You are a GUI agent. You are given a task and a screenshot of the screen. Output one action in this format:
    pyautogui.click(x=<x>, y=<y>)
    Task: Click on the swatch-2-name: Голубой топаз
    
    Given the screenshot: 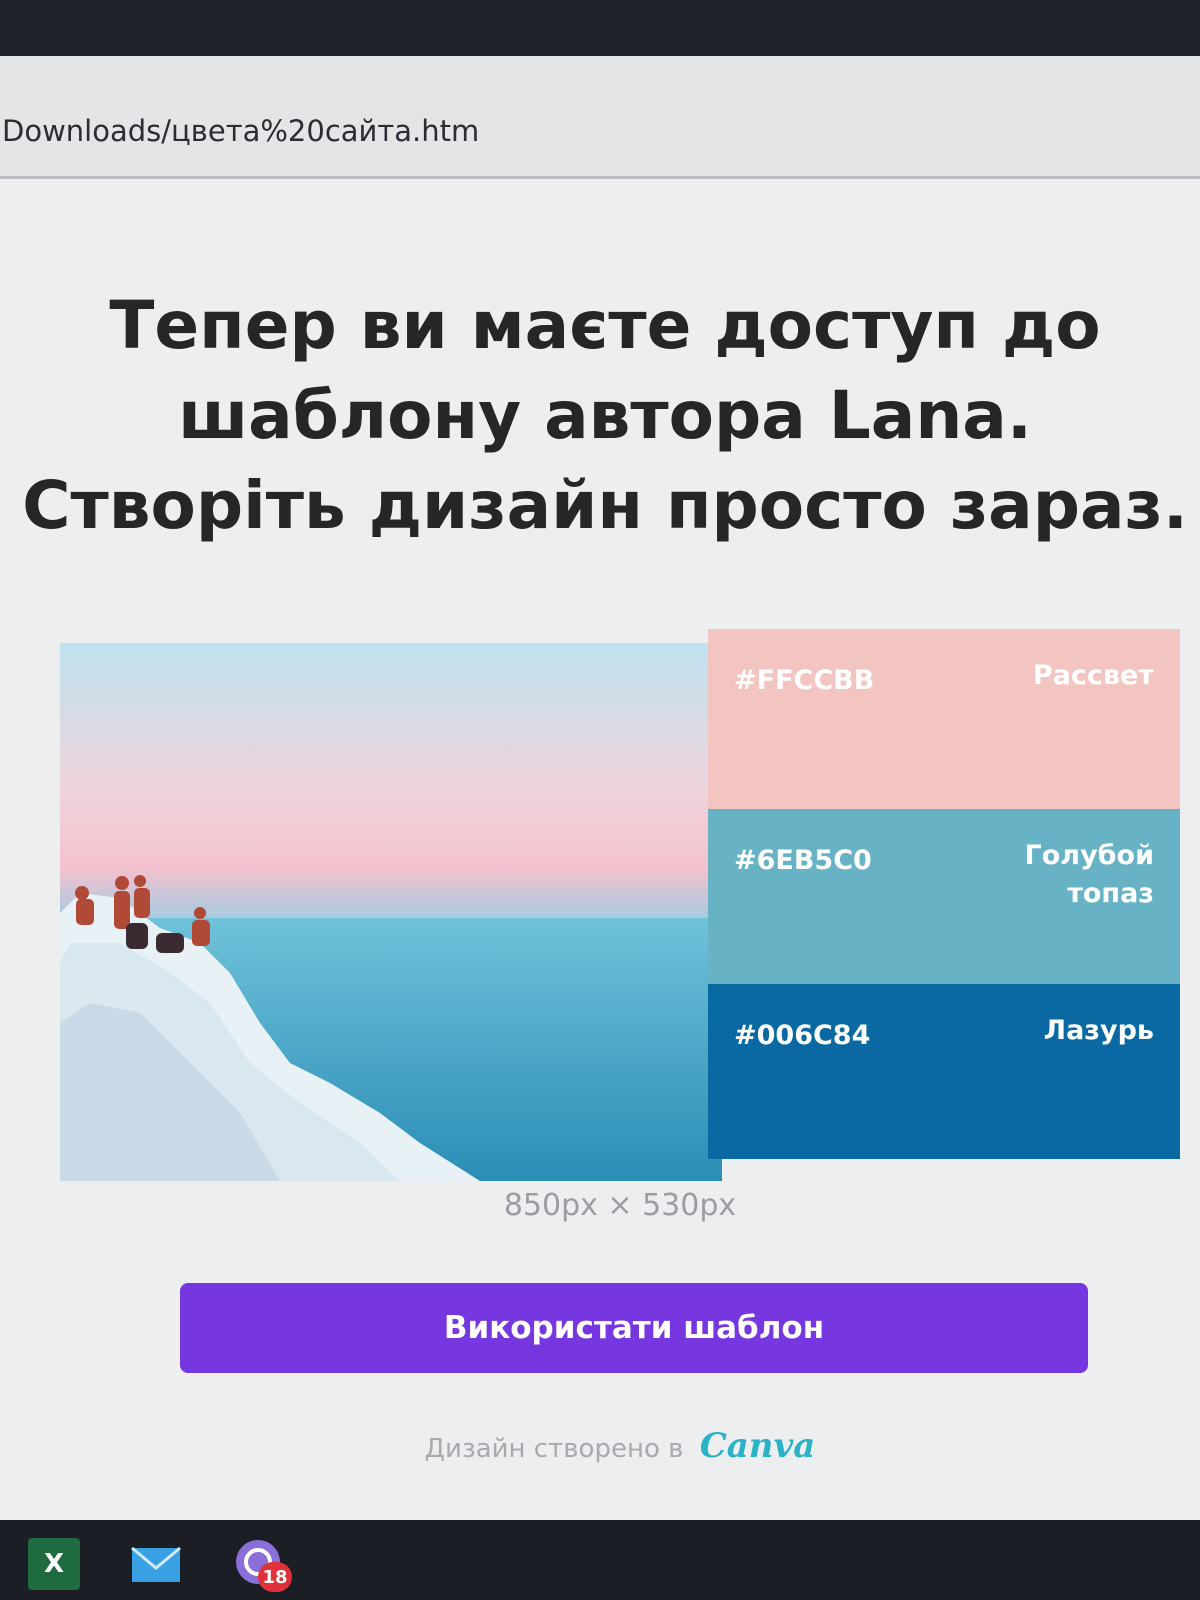 What is the action you would take?
    pyautogui.click(x=1084, y=875)
    